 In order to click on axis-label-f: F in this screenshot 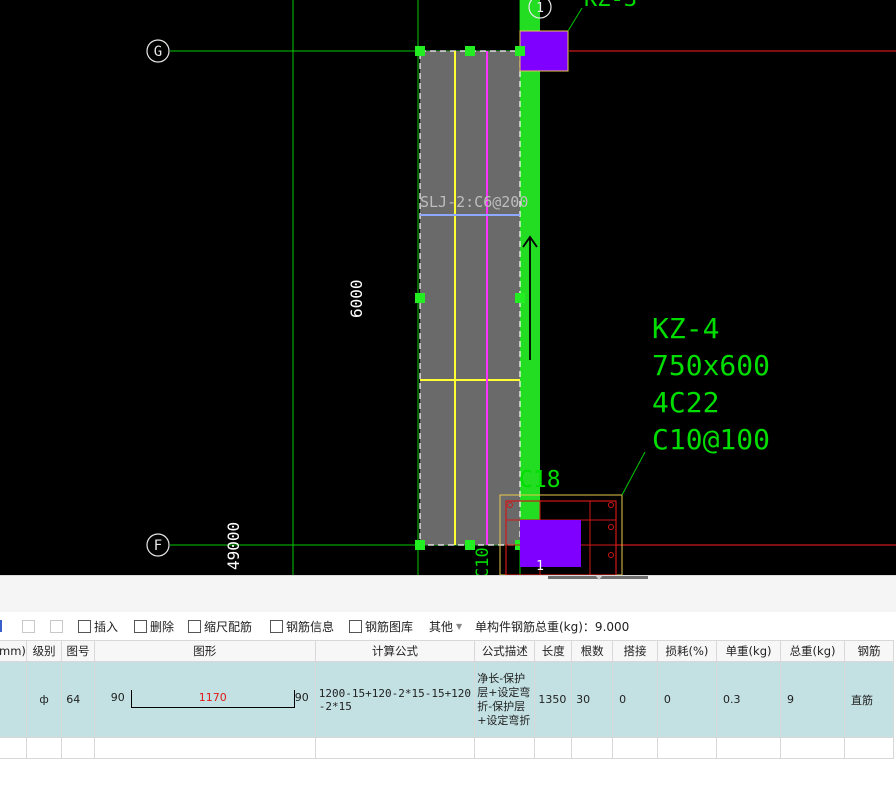, I will do `click(158, 546)`.